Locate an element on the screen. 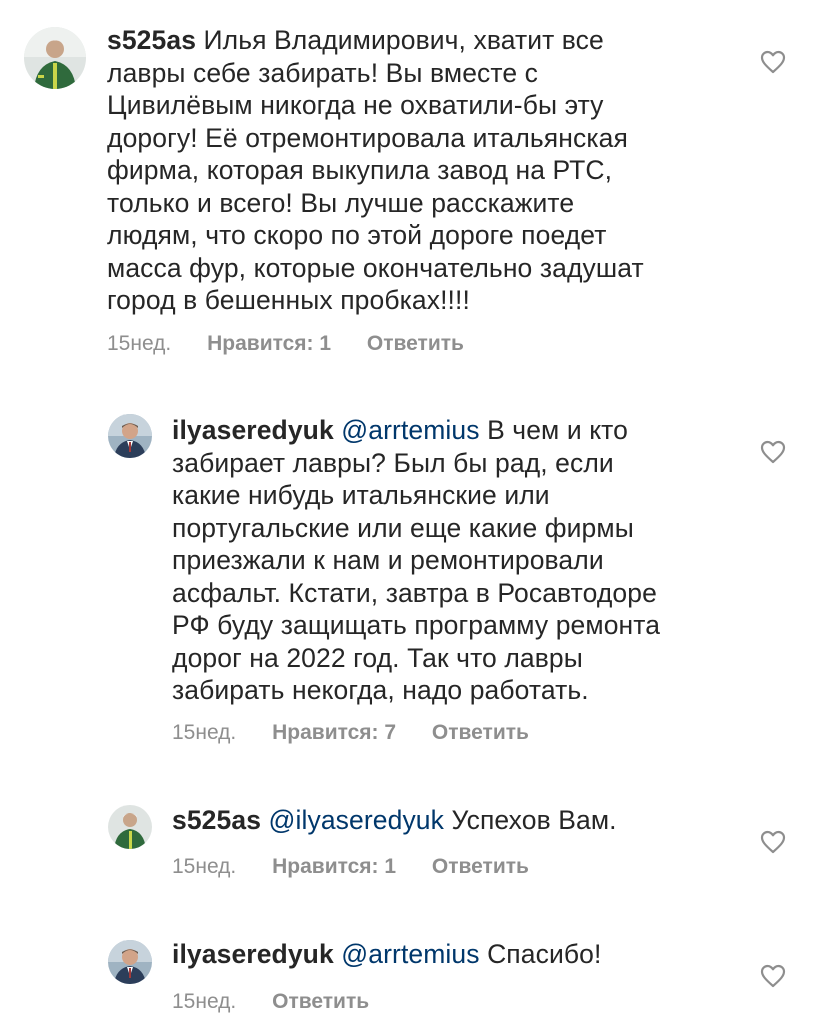 Image resolution: width=828 pixels, height=1028 pixels. comment-text-line: приезжали к нам и ремонтировали is located at coordinates (388, 560).